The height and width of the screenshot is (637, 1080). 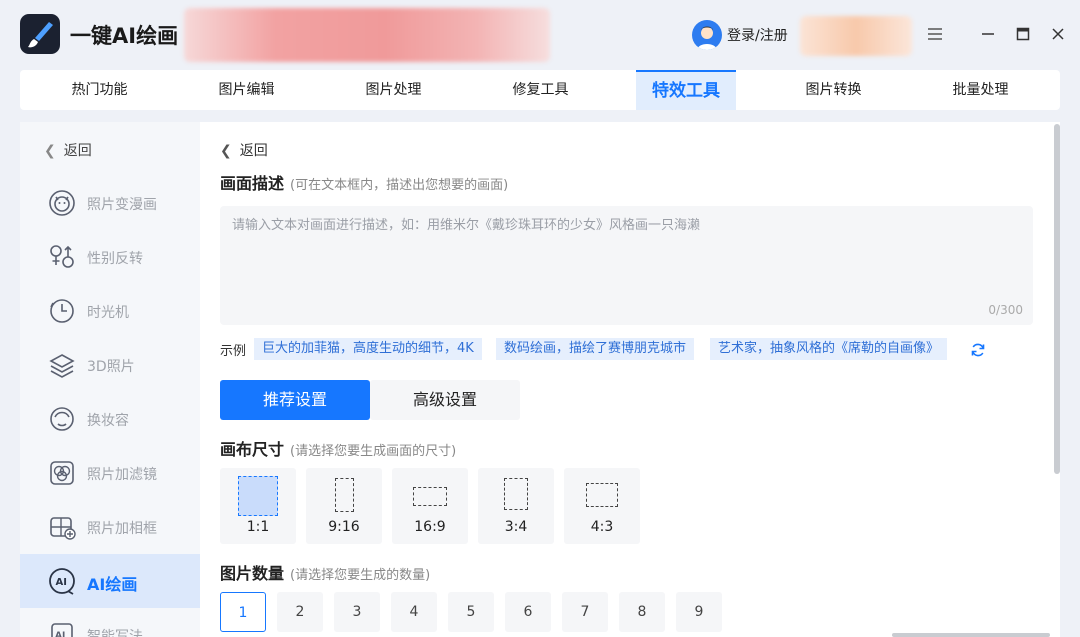 What do you see at coordinates (77, 151) in the screenshot?
I see `sidebar-back-label: 返回` at bounding box center [77, 151].